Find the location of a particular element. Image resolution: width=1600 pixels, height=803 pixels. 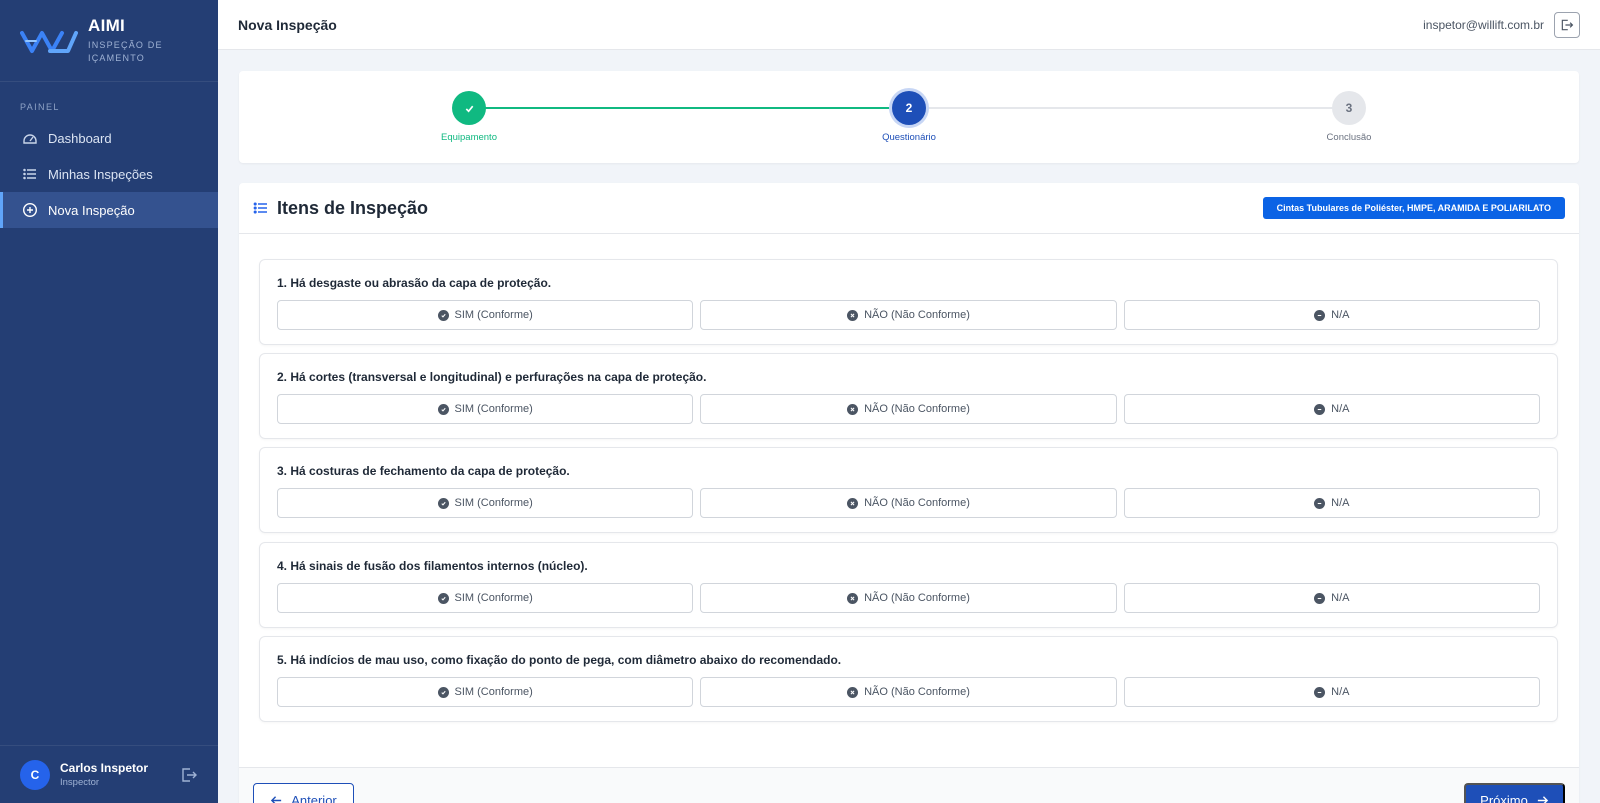

next-button: Próximo is located at coordinates (1514, 793).